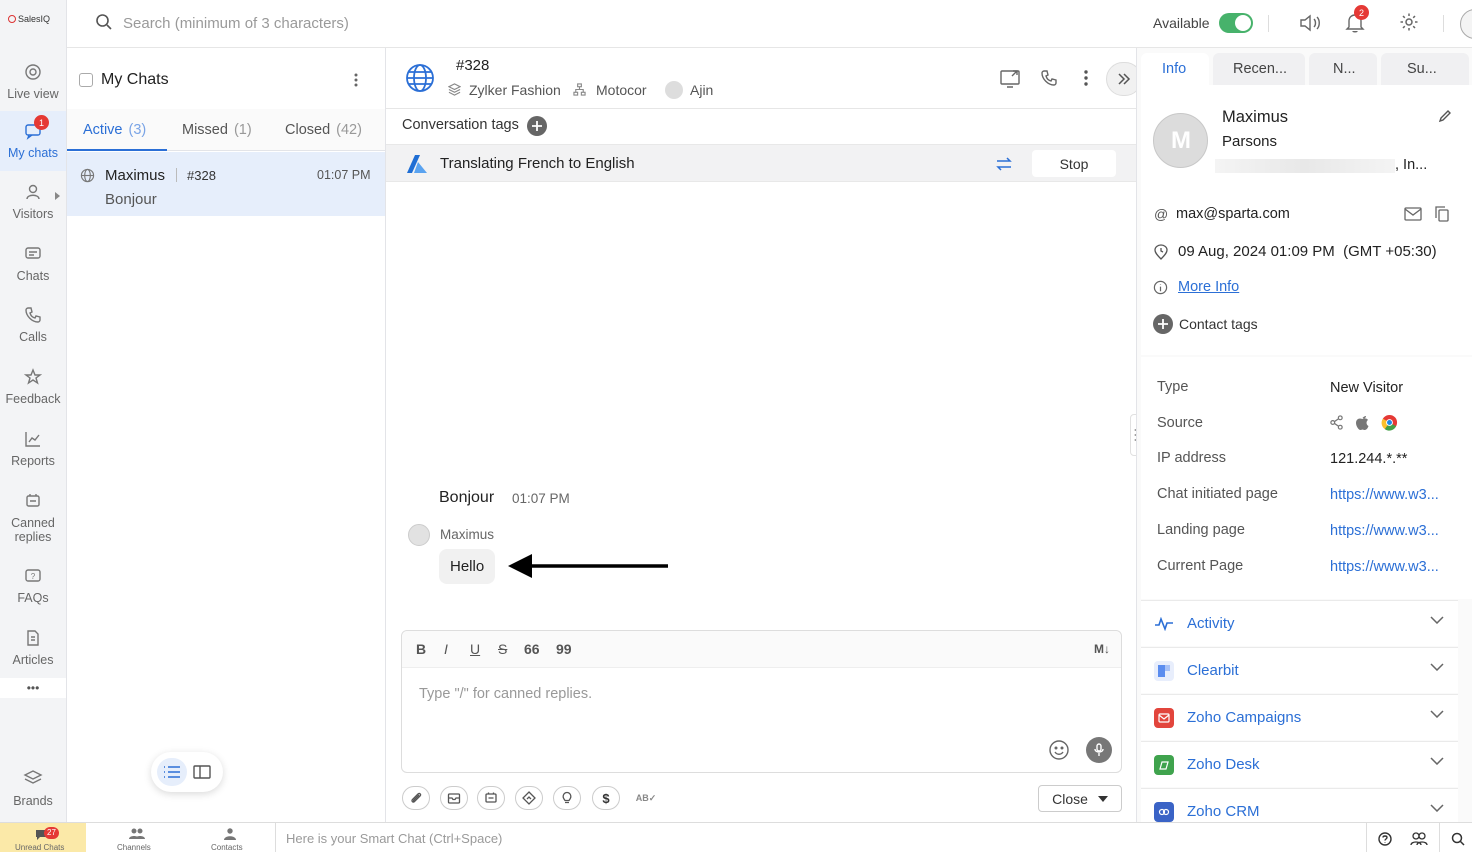 This screenshot has height=852, width=1472. Describe the element at coordinates (33, 325) in the screenshot. I see `rail-item-calls: Calls` at that location.